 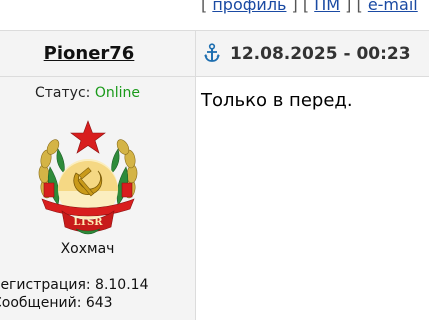 What do you see at coordinates (117, 93) in the screenshot?
I see `status-online: Online` at bounding box center [117, 93].